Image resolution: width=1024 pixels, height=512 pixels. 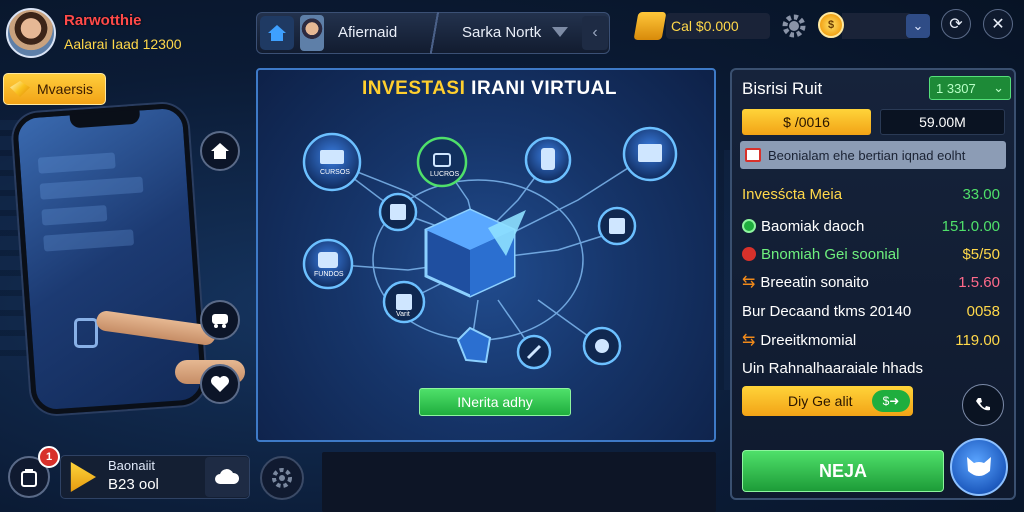 I want to click on center-cube-icon, so click(x=475, y=253).